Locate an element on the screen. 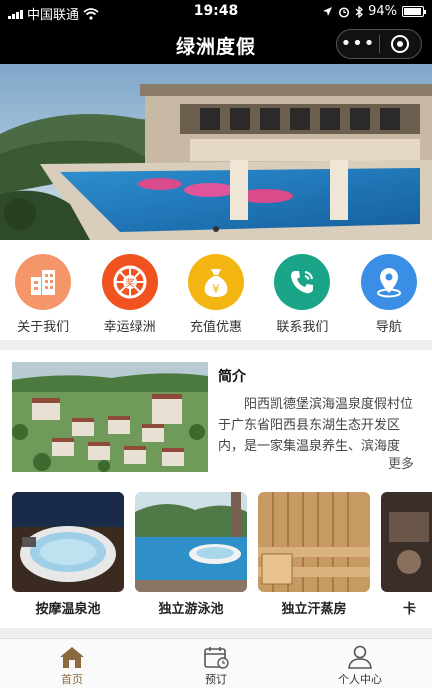  intro-image is located at coordinates (110, 417).